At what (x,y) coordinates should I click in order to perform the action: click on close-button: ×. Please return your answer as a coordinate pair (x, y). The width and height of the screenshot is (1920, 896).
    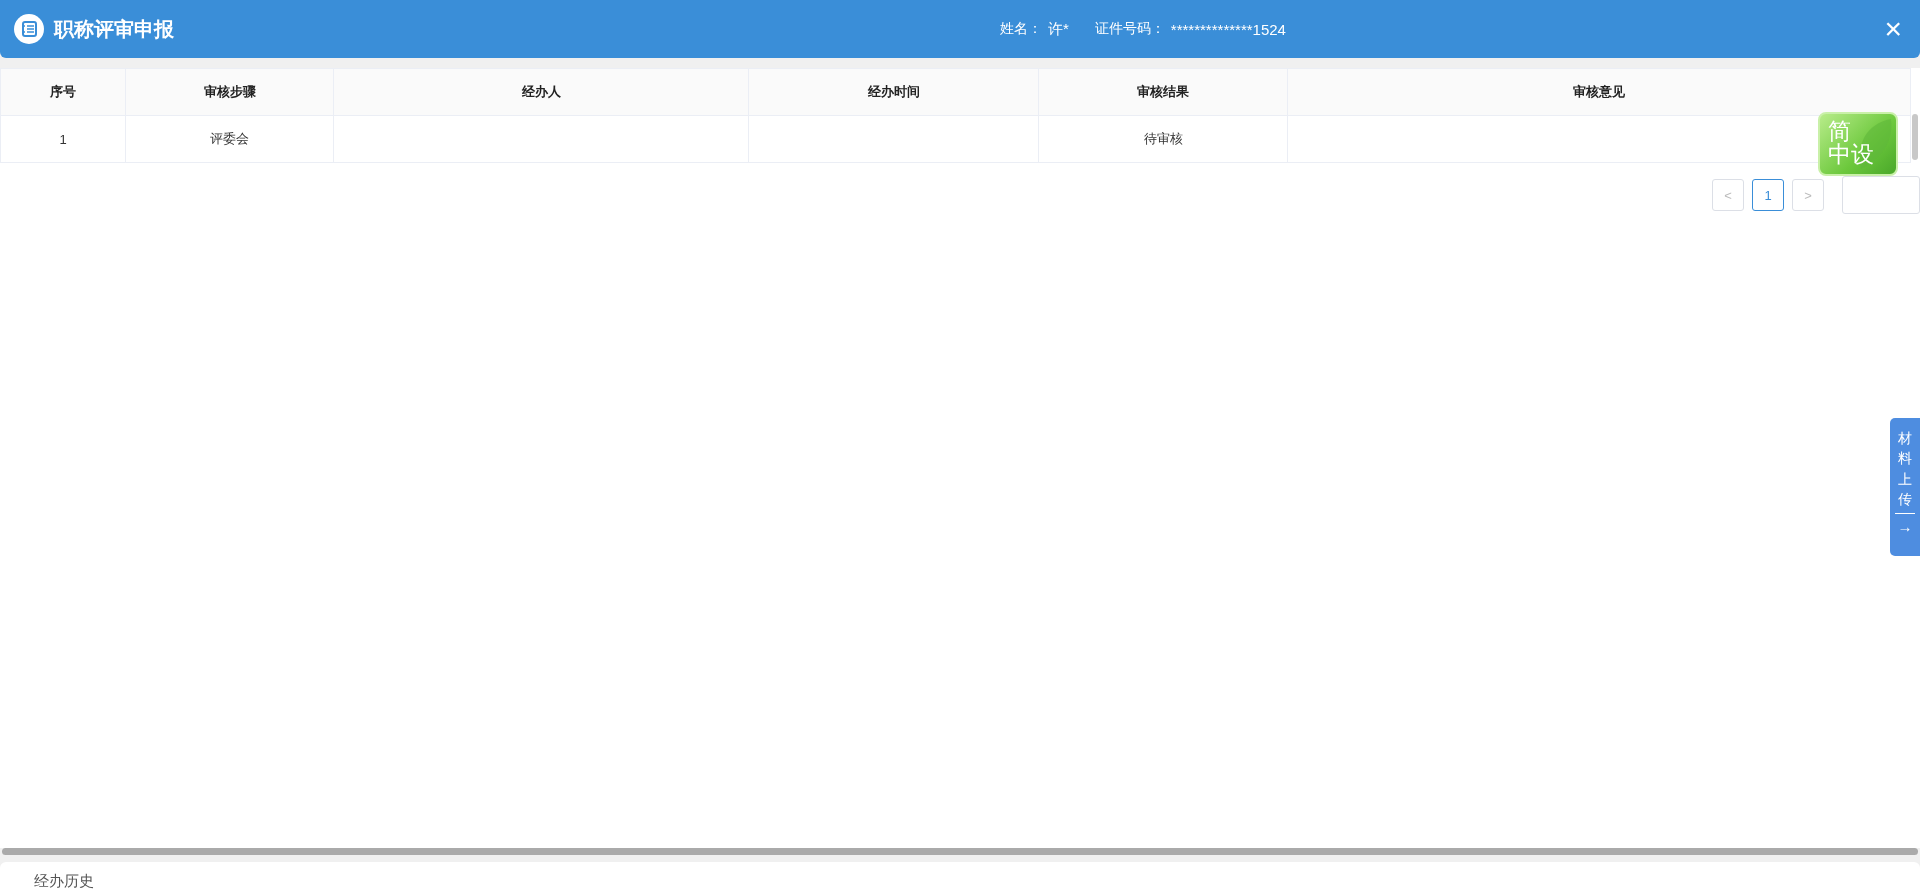
    Looking at the image, I should click on (1893, 29).